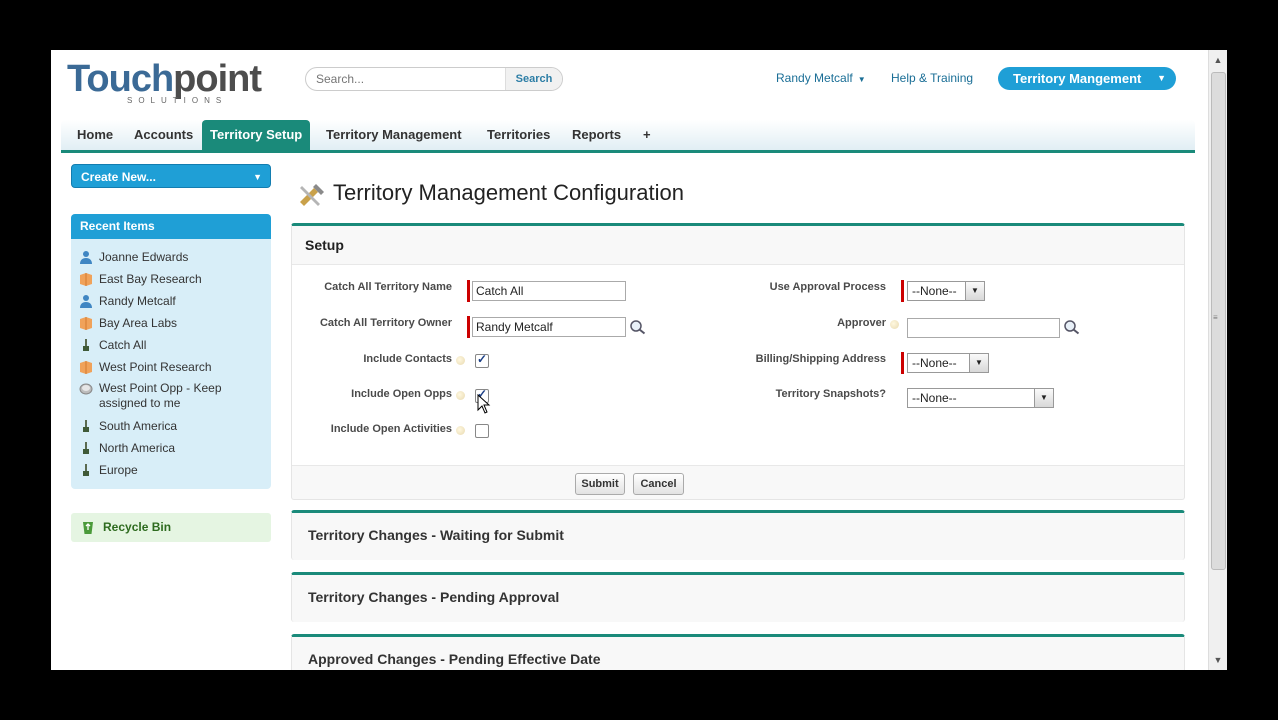  Describe the element at coordinates (385, 323) in the screenshot. I see `catch-all-owner-label: Catch All Territory Owner` at that location.